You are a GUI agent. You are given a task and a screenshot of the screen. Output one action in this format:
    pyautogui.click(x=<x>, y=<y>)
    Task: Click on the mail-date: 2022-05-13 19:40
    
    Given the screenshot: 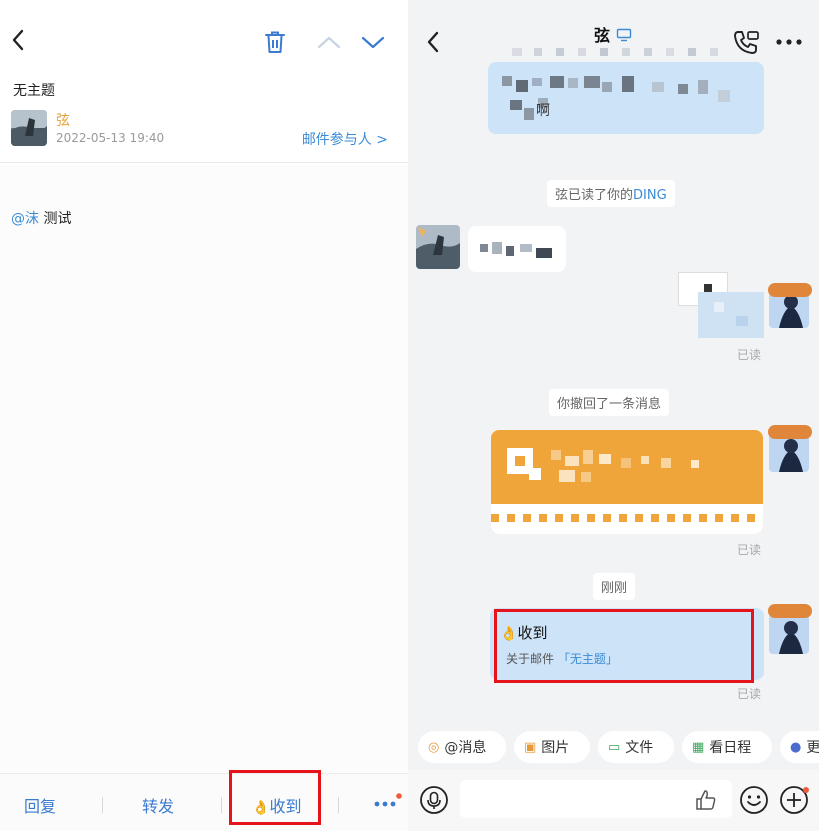 What is the action you would take?
    pyautogui.click(x=110, y=138)
    